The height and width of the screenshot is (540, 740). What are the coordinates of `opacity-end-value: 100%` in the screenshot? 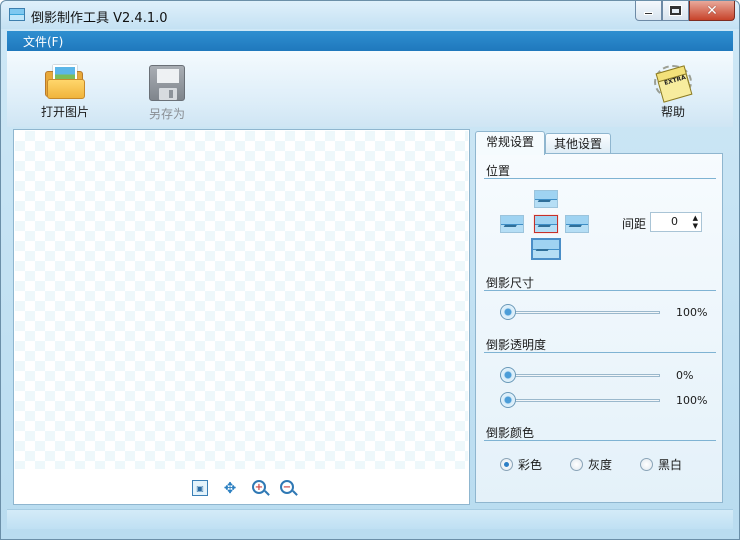 It's located at (692, 400).